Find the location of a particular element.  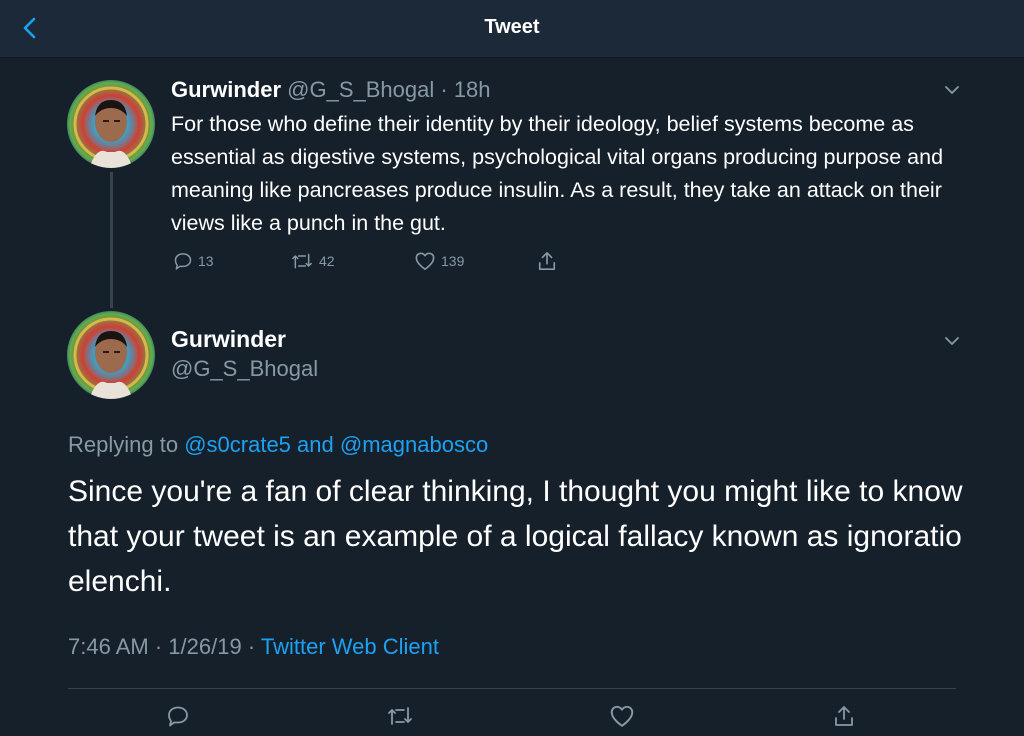

parent-reply-button: 13 is located at coordinates (193, 261).